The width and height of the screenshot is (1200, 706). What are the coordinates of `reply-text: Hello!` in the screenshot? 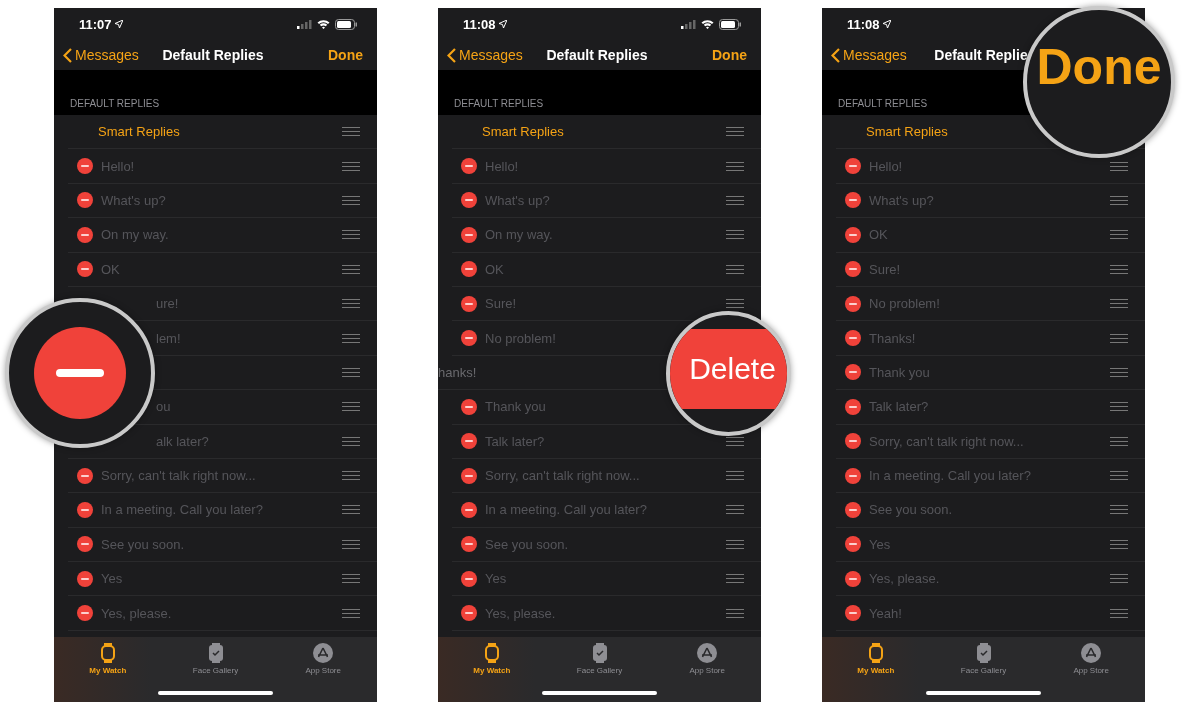 It's located at (502, 166).